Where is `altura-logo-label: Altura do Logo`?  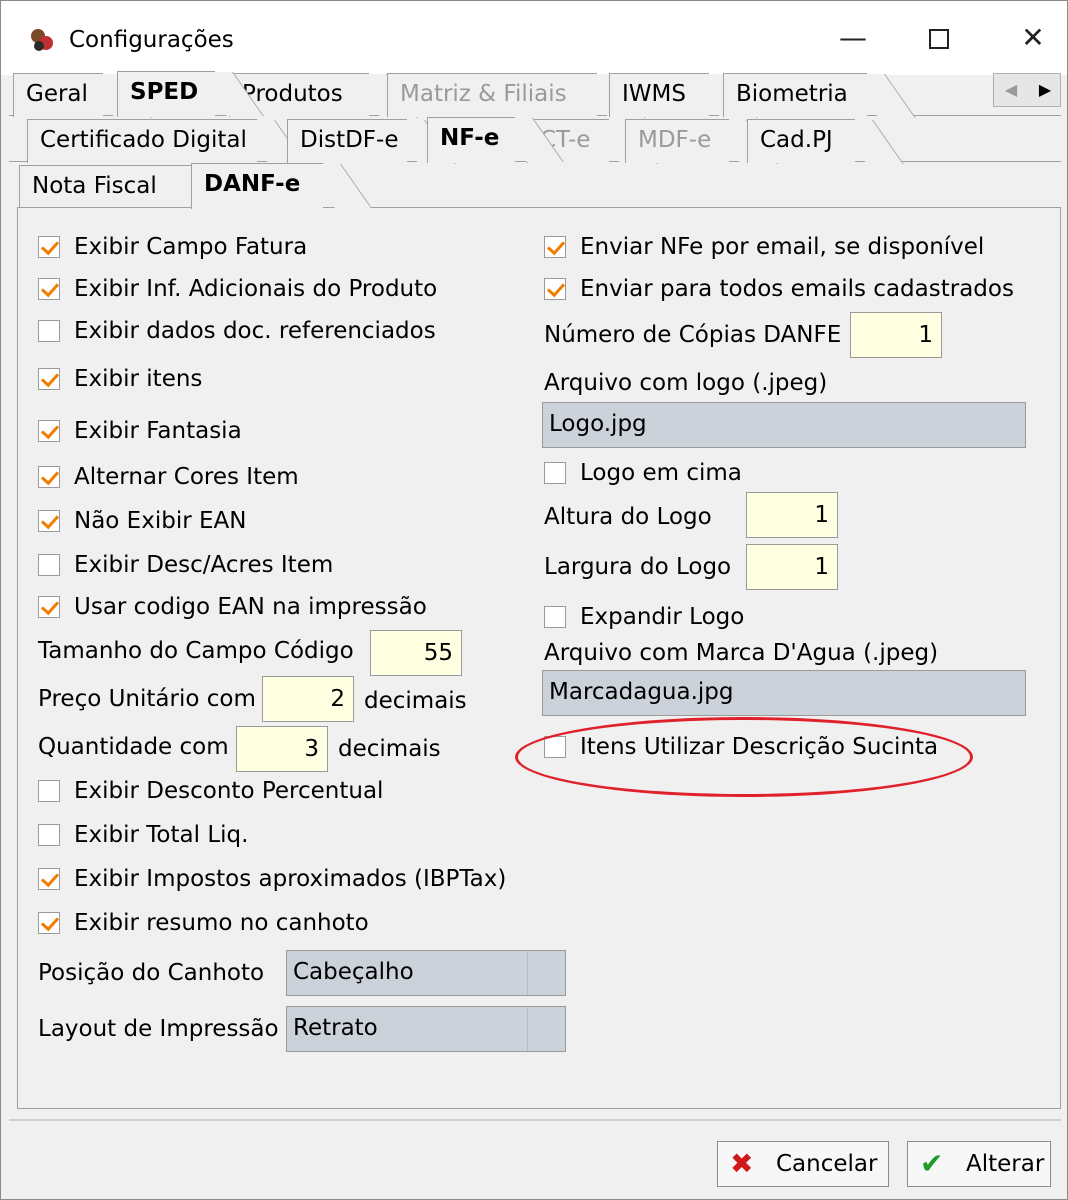
altura-logo-label: Altura do Logo is located at coordinates (628, 517).